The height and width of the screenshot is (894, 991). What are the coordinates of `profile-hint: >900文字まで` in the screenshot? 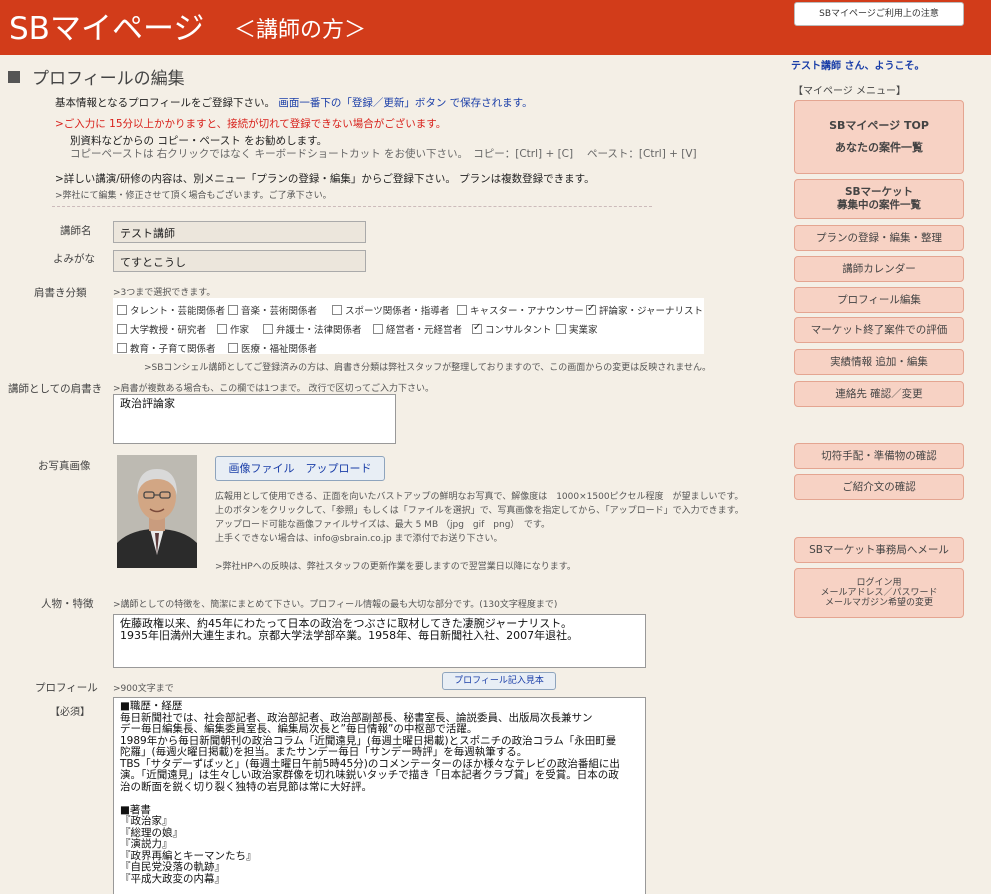 It's located at (143, 689).